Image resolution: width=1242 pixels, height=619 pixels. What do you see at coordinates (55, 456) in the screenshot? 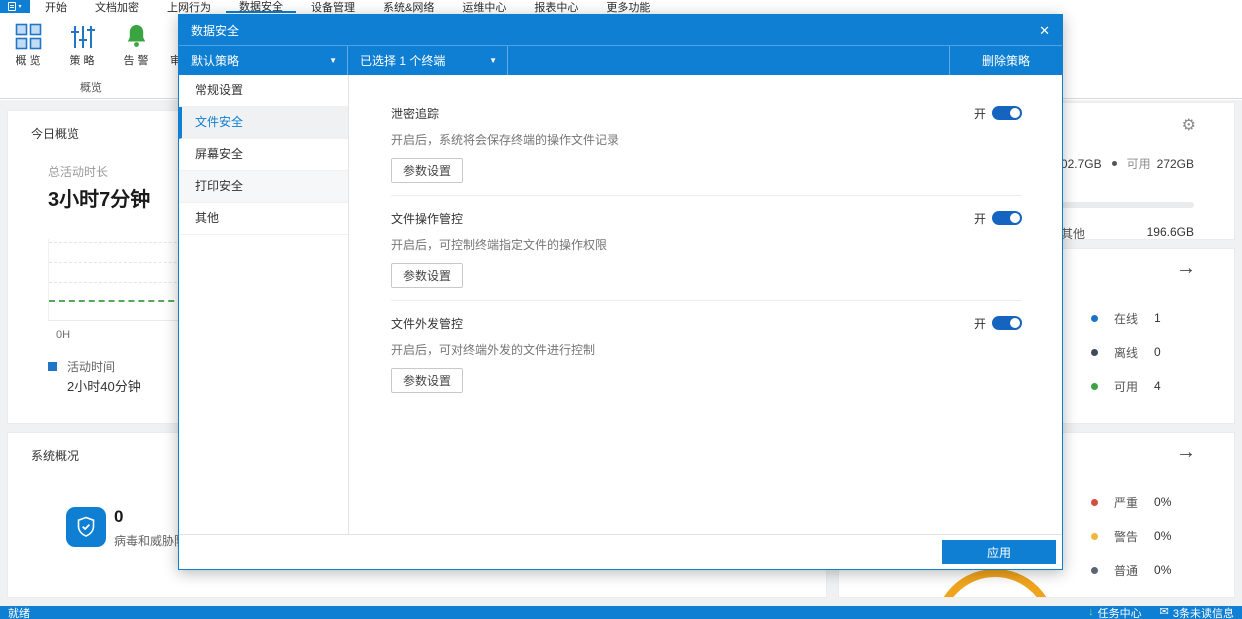
I see `system-overview-title: 系统概况` at bounding box center [55, 456].